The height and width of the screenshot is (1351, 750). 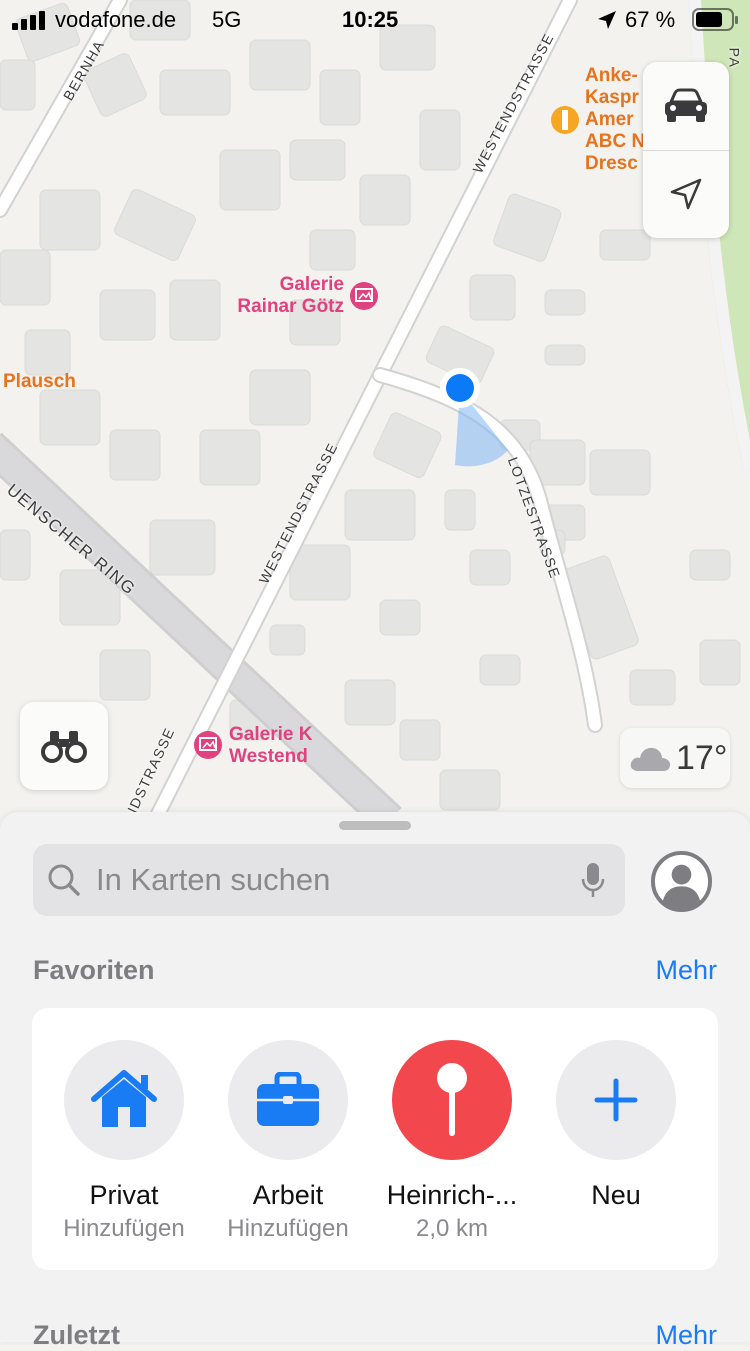 What do you see at coordinates (686, 1335) in the screenshot?
I see `recents-more-link: Mehr` at bounding box center [686, 1335].